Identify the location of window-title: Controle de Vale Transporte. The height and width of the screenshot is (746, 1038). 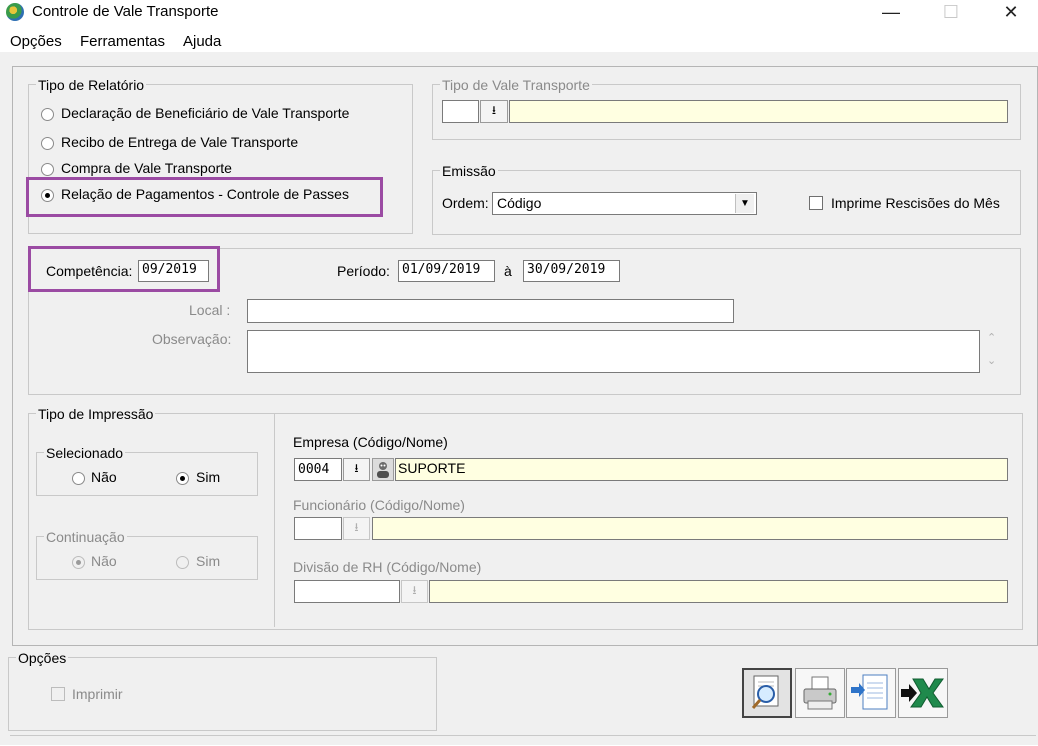
(125, 11).